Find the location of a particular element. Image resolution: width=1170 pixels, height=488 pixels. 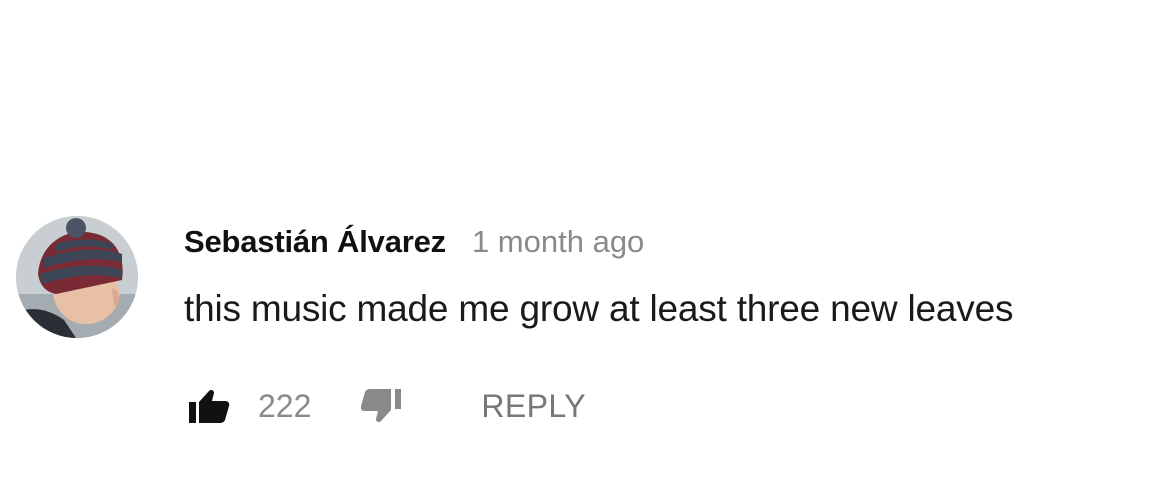

dislike-button is located at coordinates (382, 406).